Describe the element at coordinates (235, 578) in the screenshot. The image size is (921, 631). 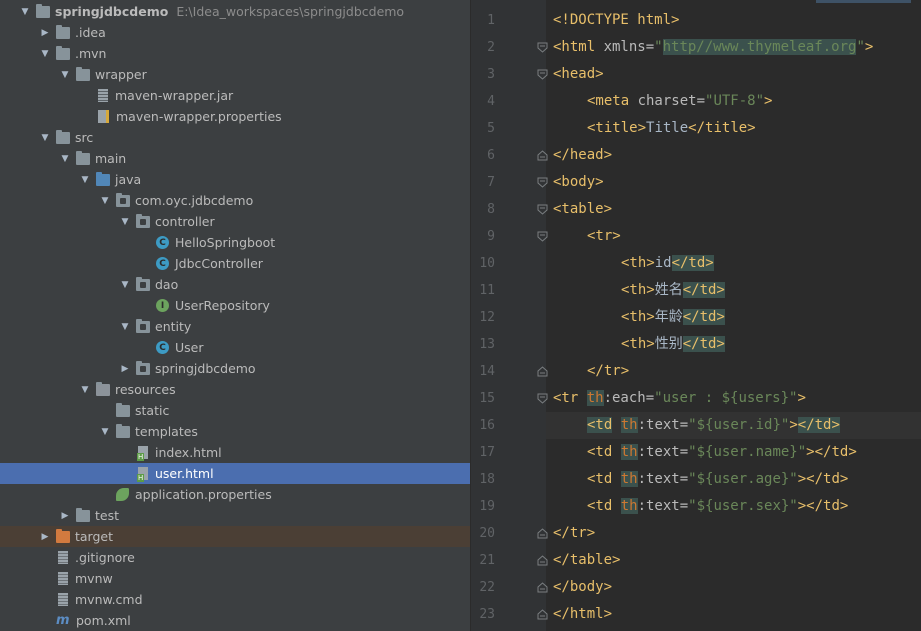
I see `tree-item: ▶mvnw` at that location.